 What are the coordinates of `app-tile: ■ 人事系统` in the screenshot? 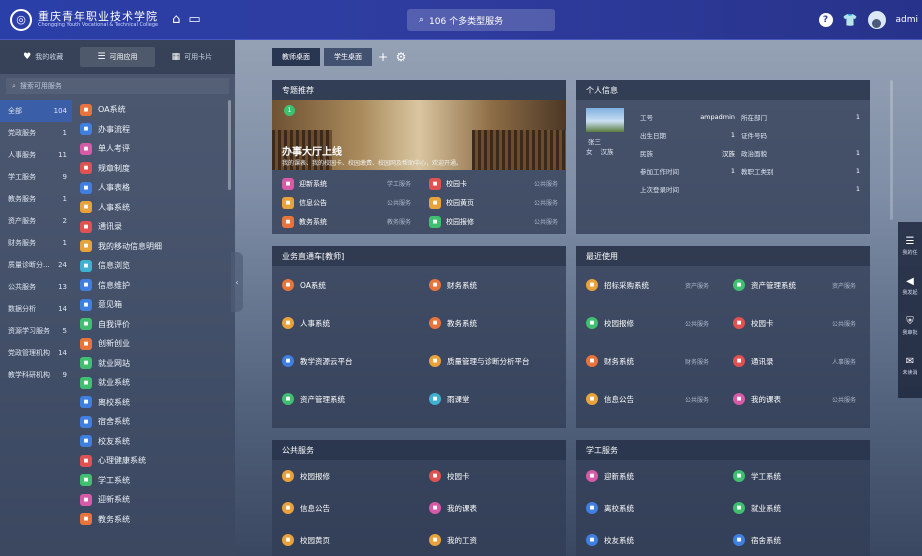 It's located at (345, 323).